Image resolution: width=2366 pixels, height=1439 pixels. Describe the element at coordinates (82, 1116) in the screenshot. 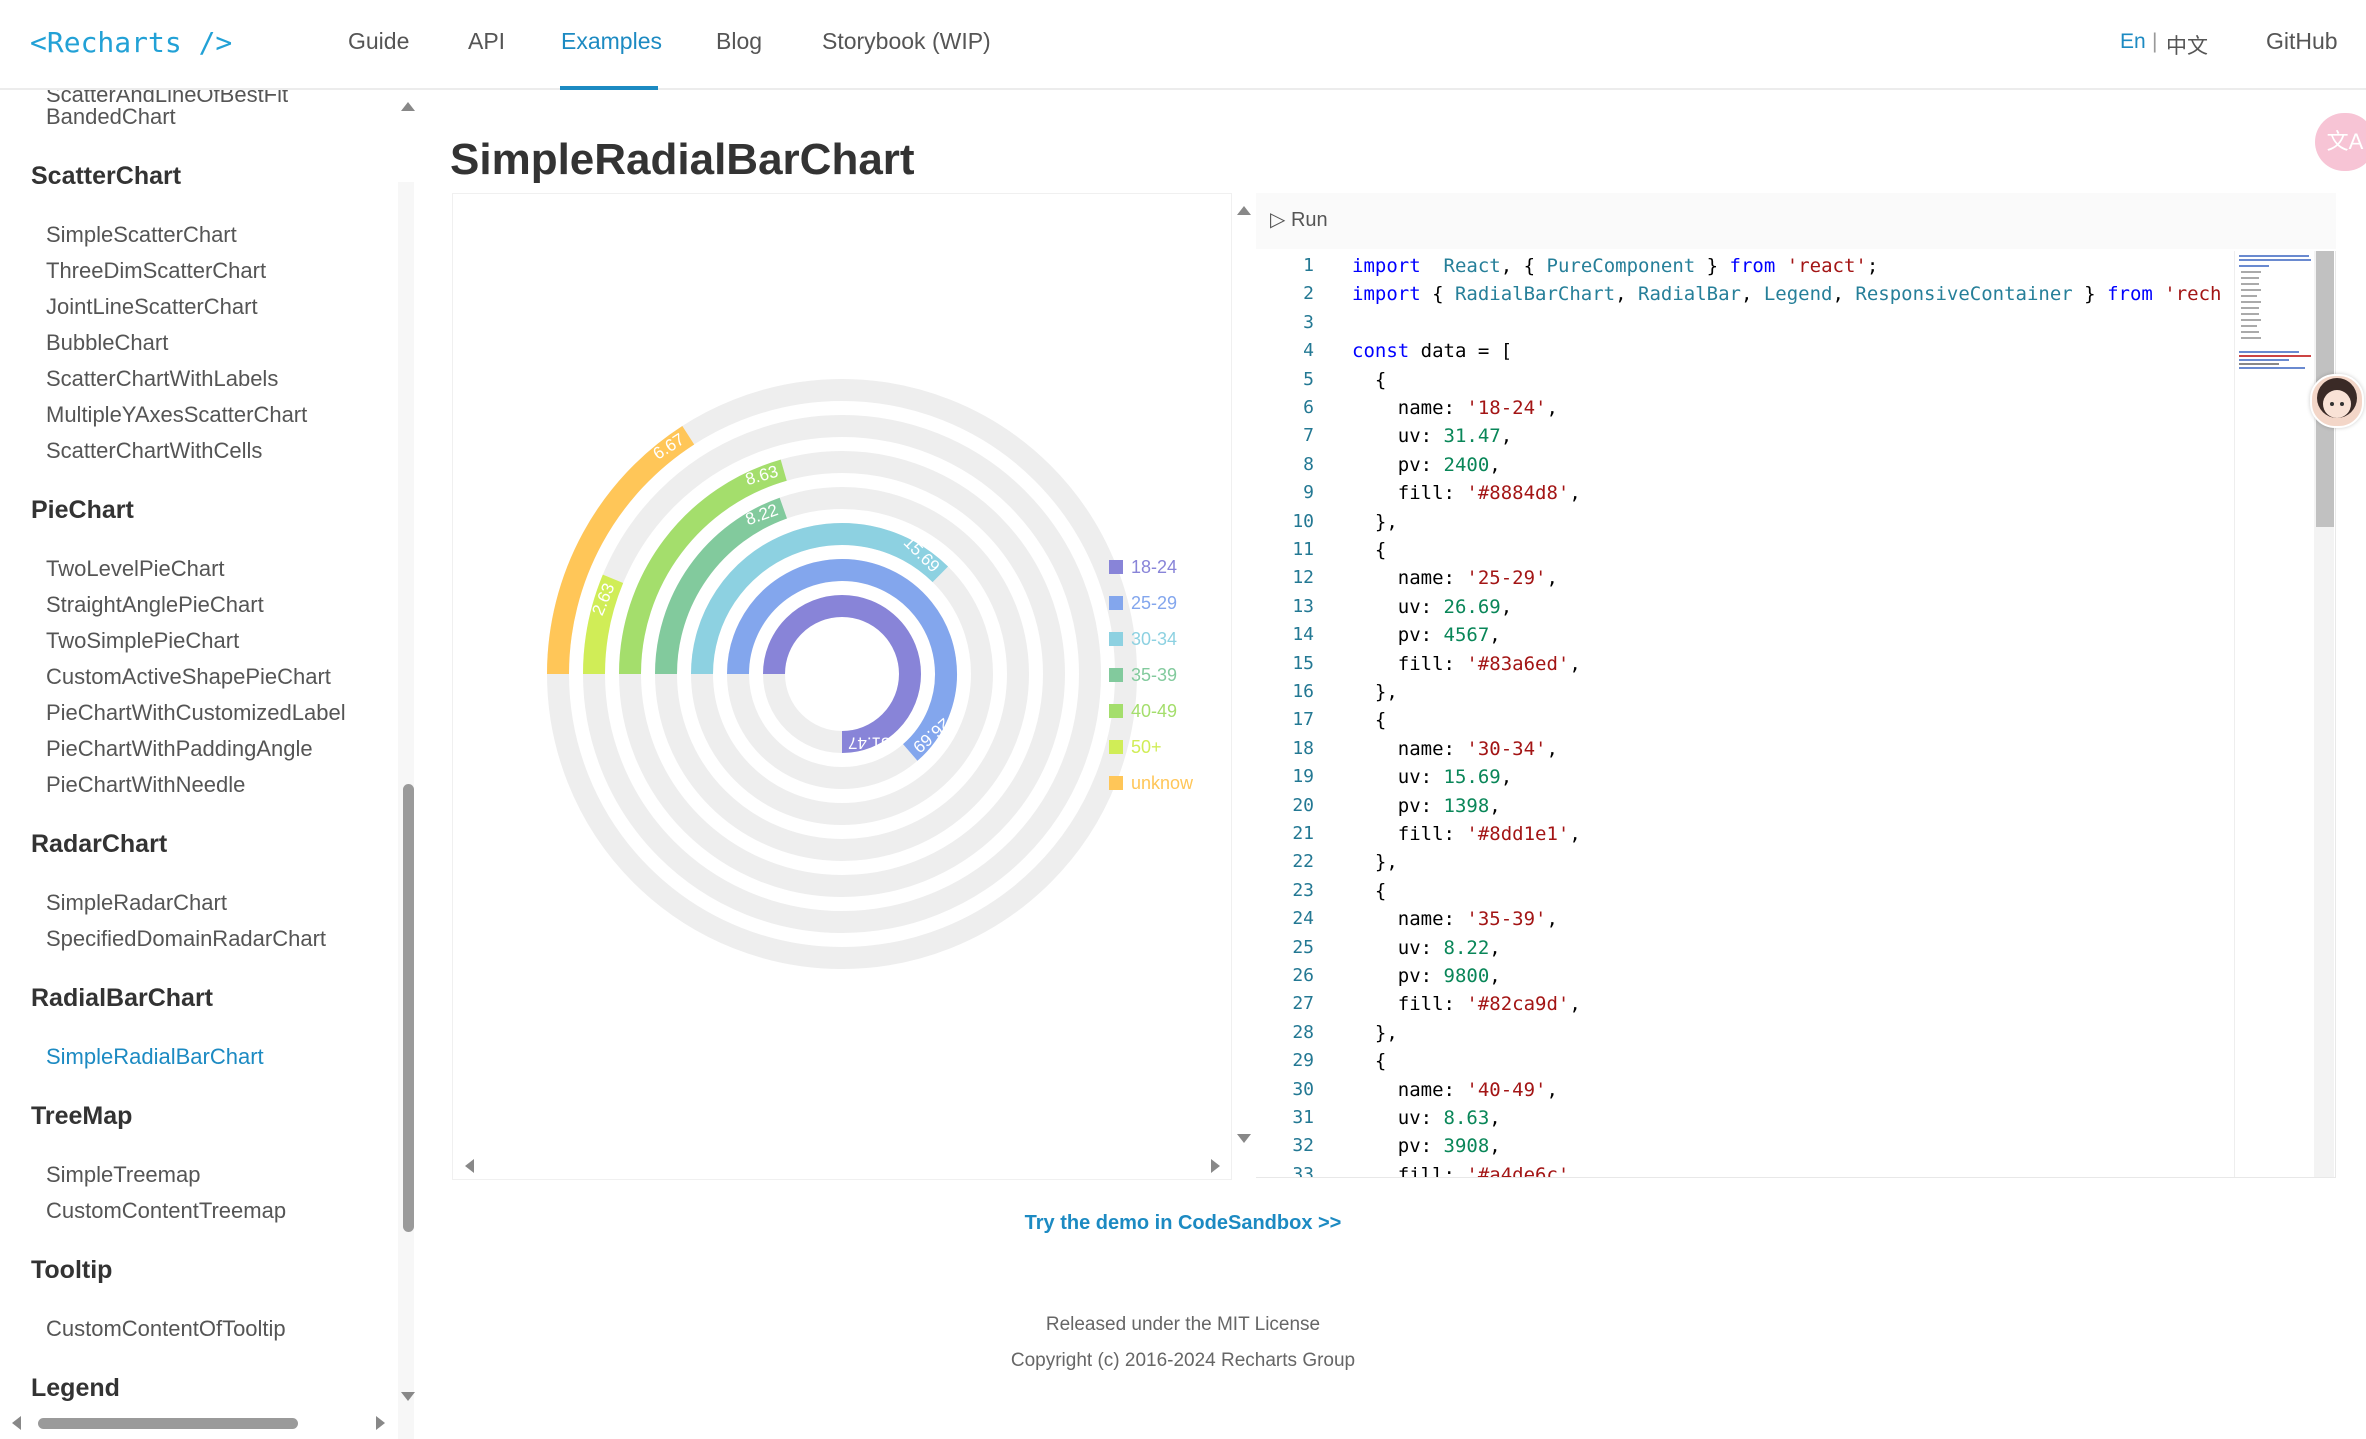

I see `sidebar-section-title: TreeMap` at that location.